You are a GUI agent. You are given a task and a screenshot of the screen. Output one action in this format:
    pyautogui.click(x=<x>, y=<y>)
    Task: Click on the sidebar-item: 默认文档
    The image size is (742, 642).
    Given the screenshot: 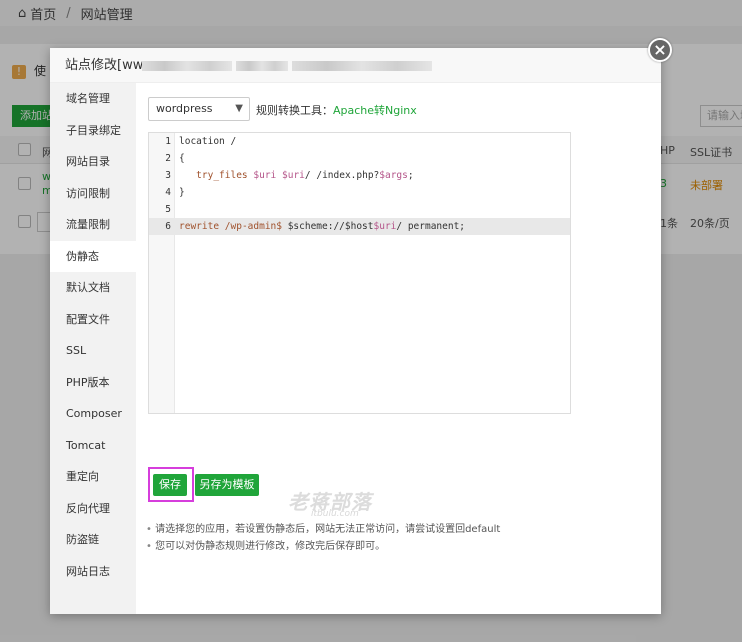 What is the action you would take?
    pyautogui.click(x=93, y=288)
    